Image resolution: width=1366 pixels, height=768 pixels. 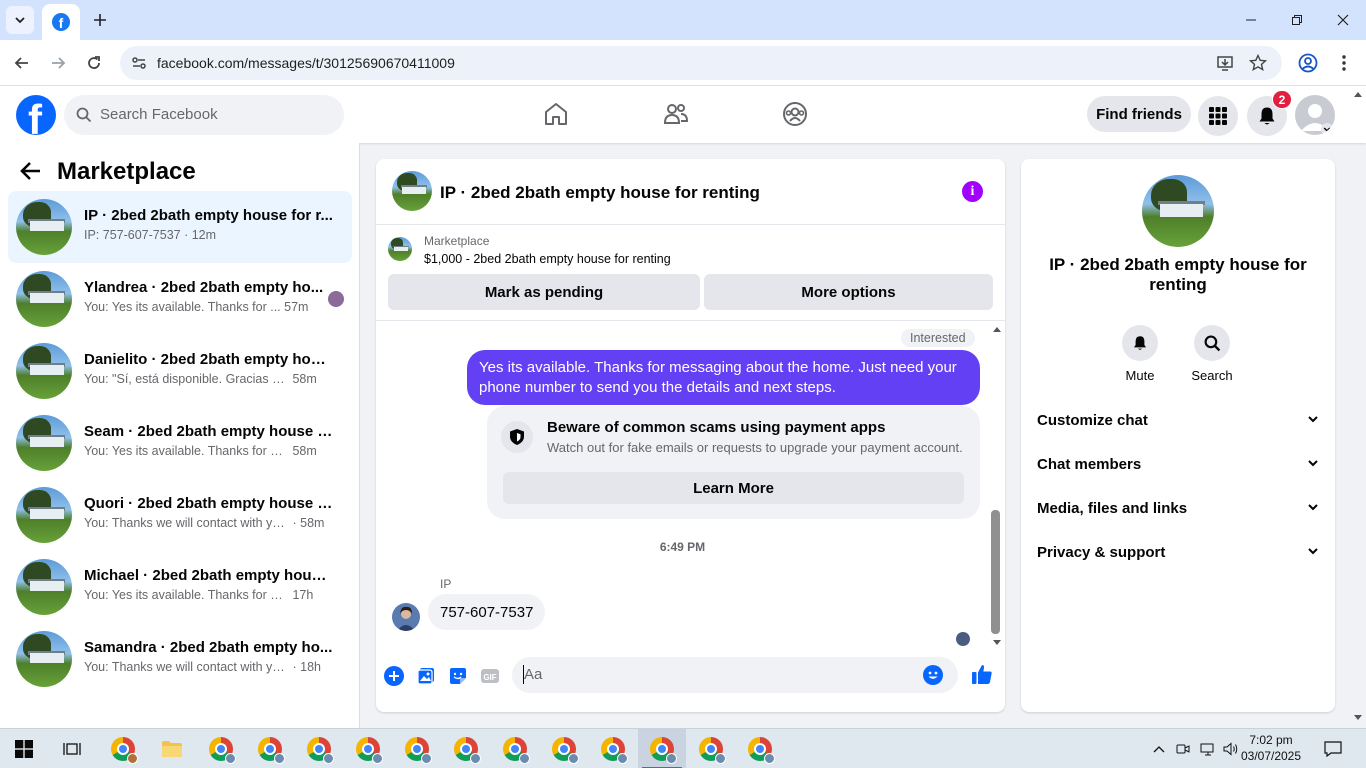 What do you see at coordinates (938, 338) in the screenshot?
I see `interested-label: Interested` at bounding box center [938, 338].